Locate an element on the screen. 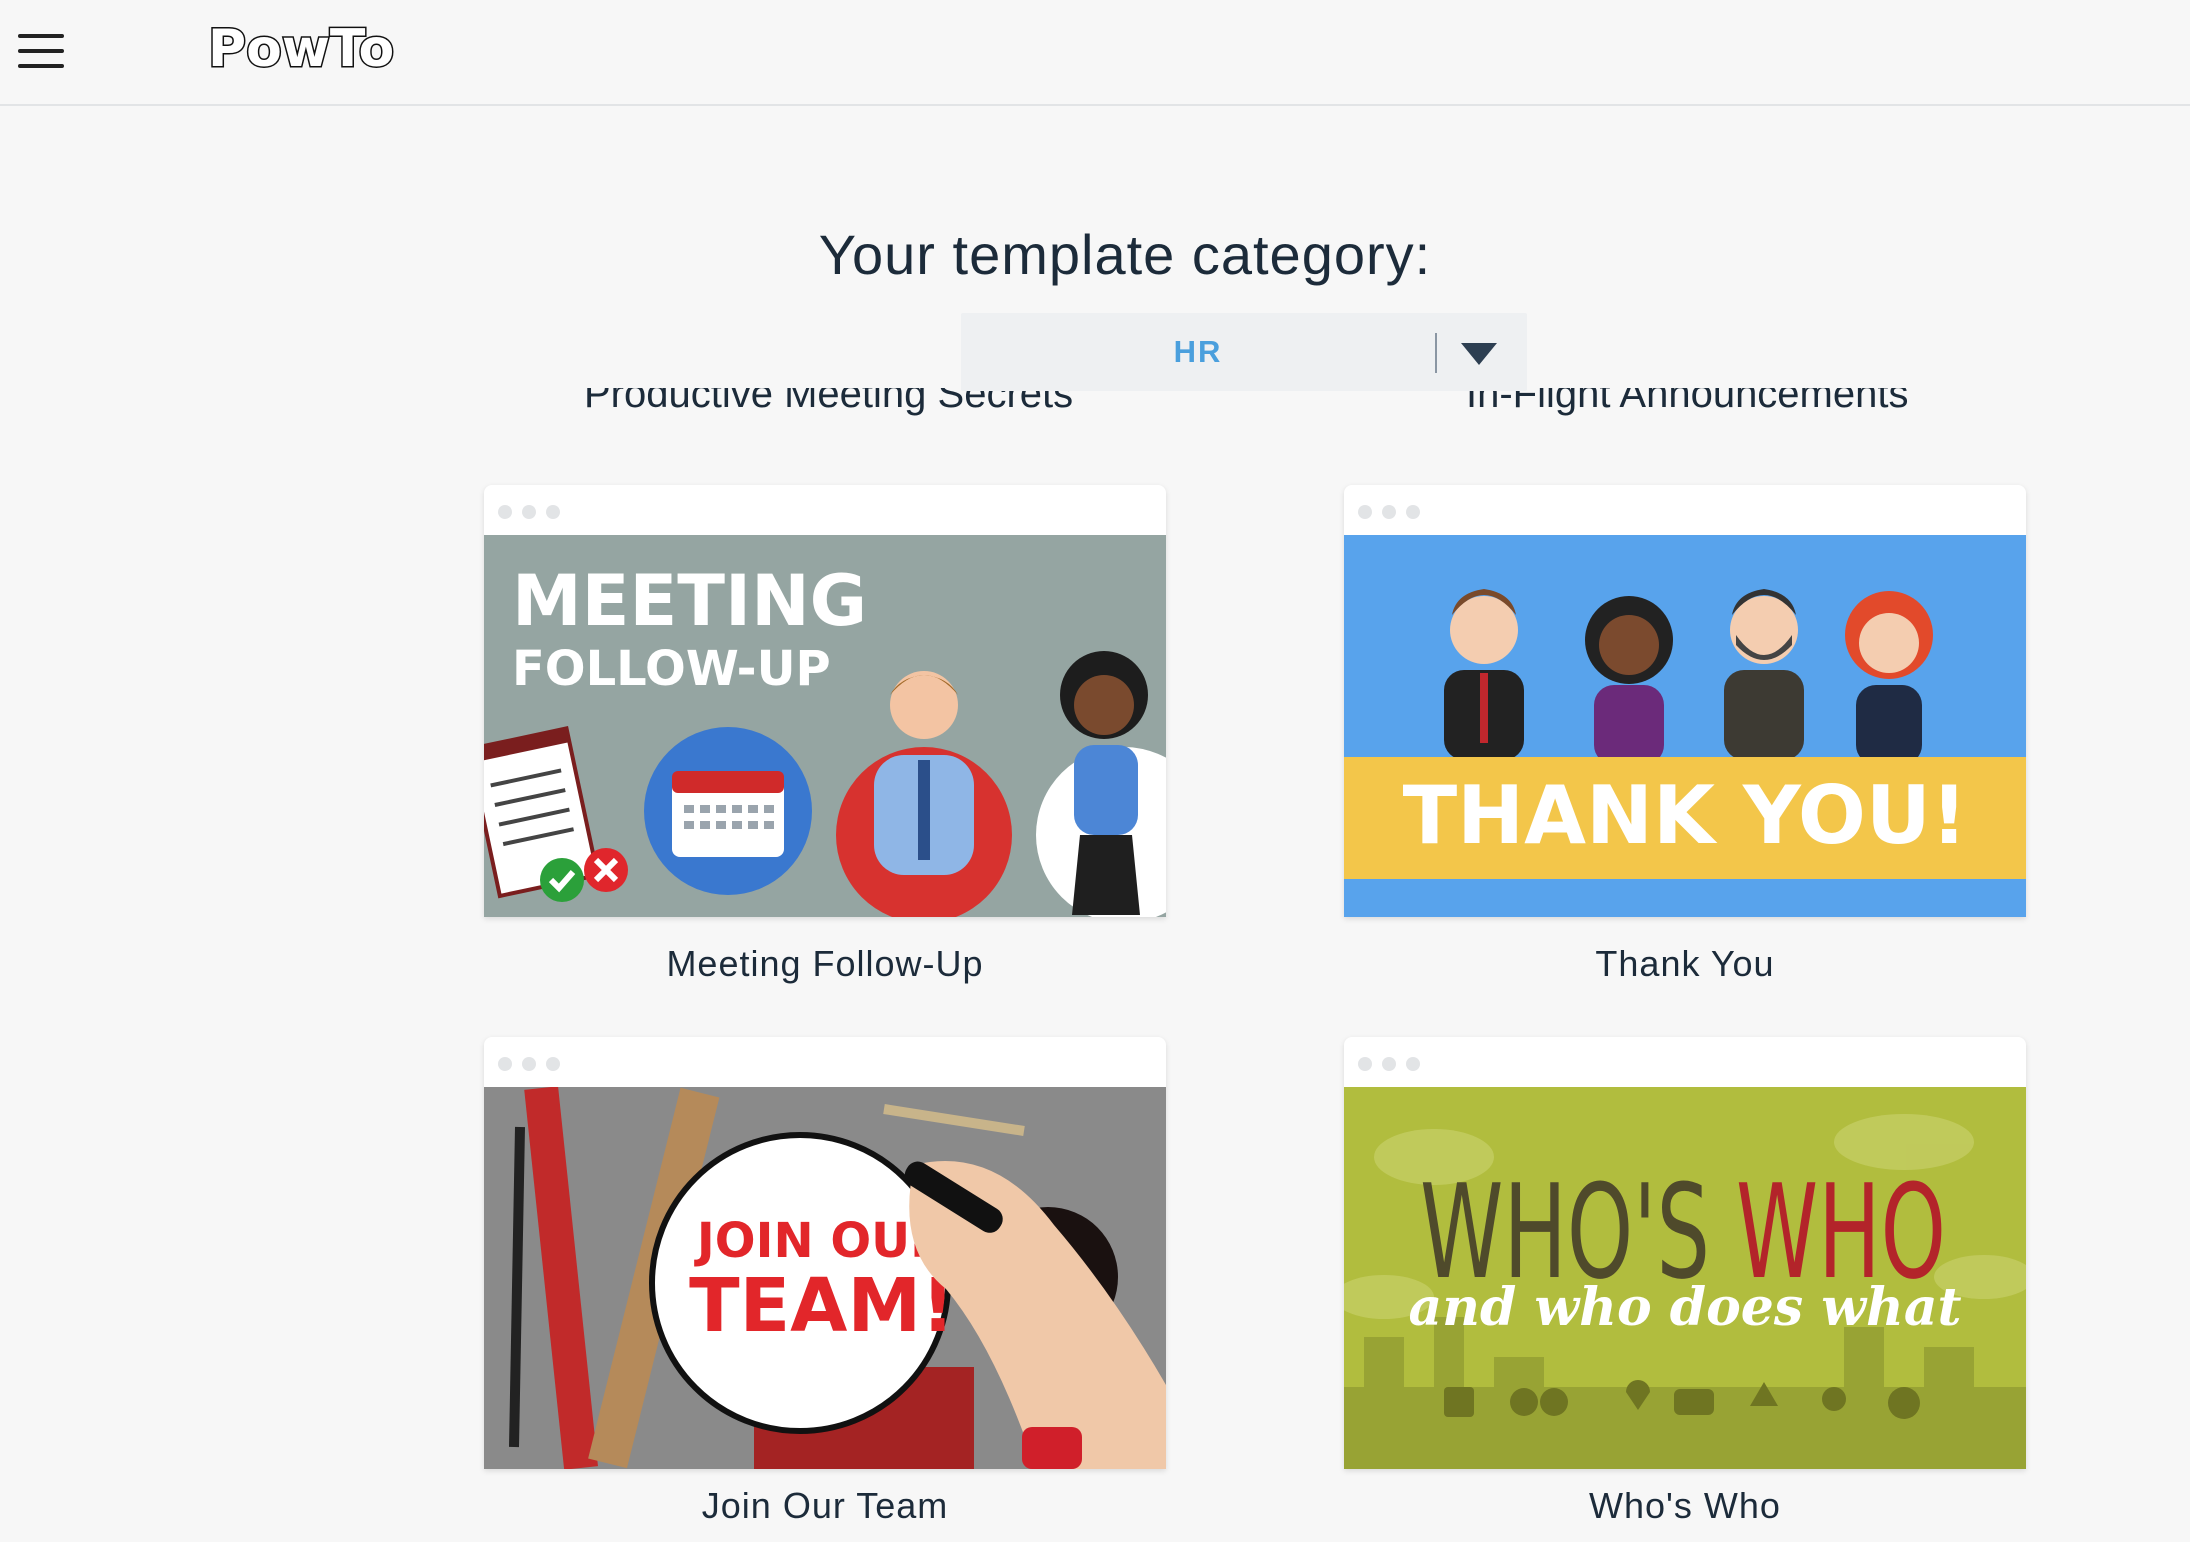  template-frame: JOIN OUR TEAM! is located at coordinates (825, 1253).